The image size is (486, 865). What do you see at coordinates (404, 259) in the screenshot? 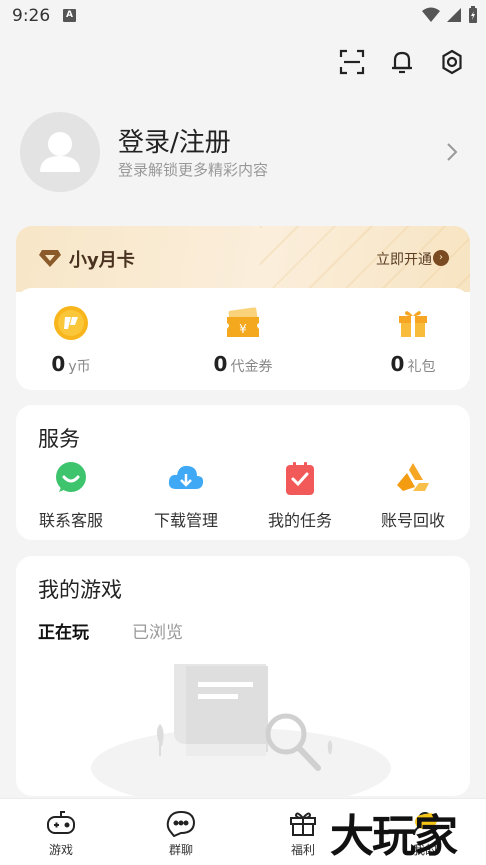
I see `vip-open-button: 立即开通` at bounding box center [404, 259].